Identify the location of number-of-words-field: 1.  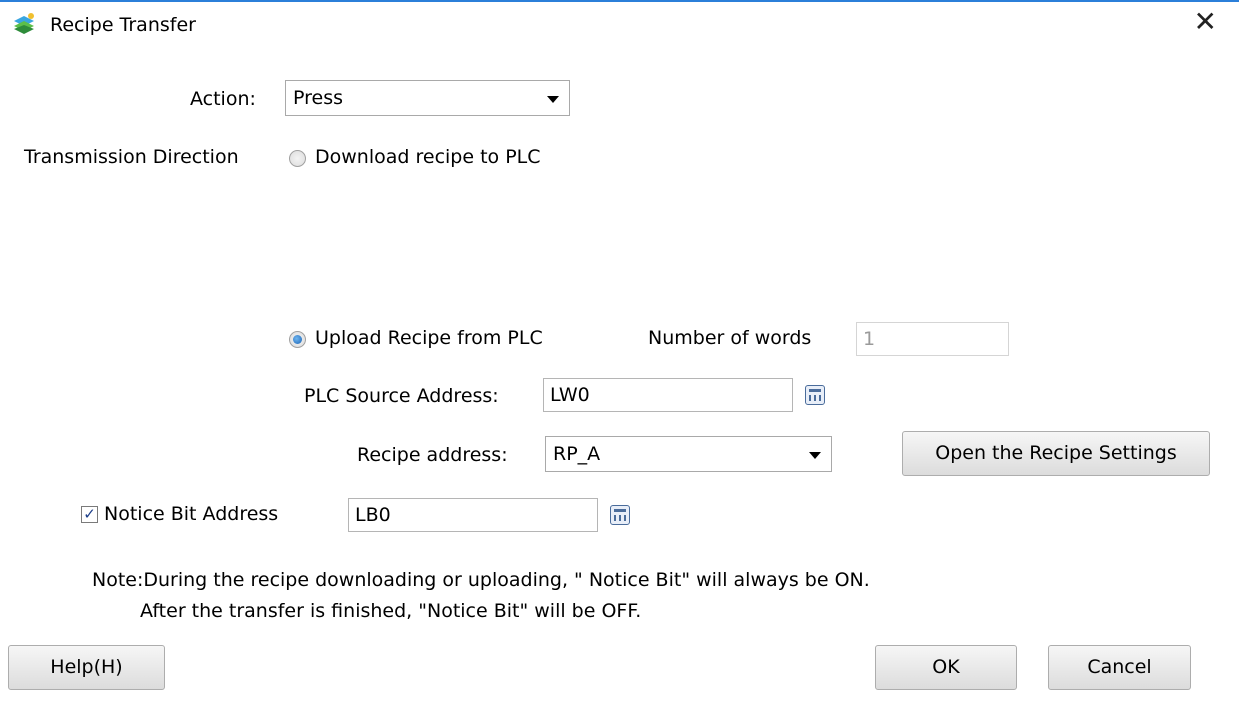
(932, 339).